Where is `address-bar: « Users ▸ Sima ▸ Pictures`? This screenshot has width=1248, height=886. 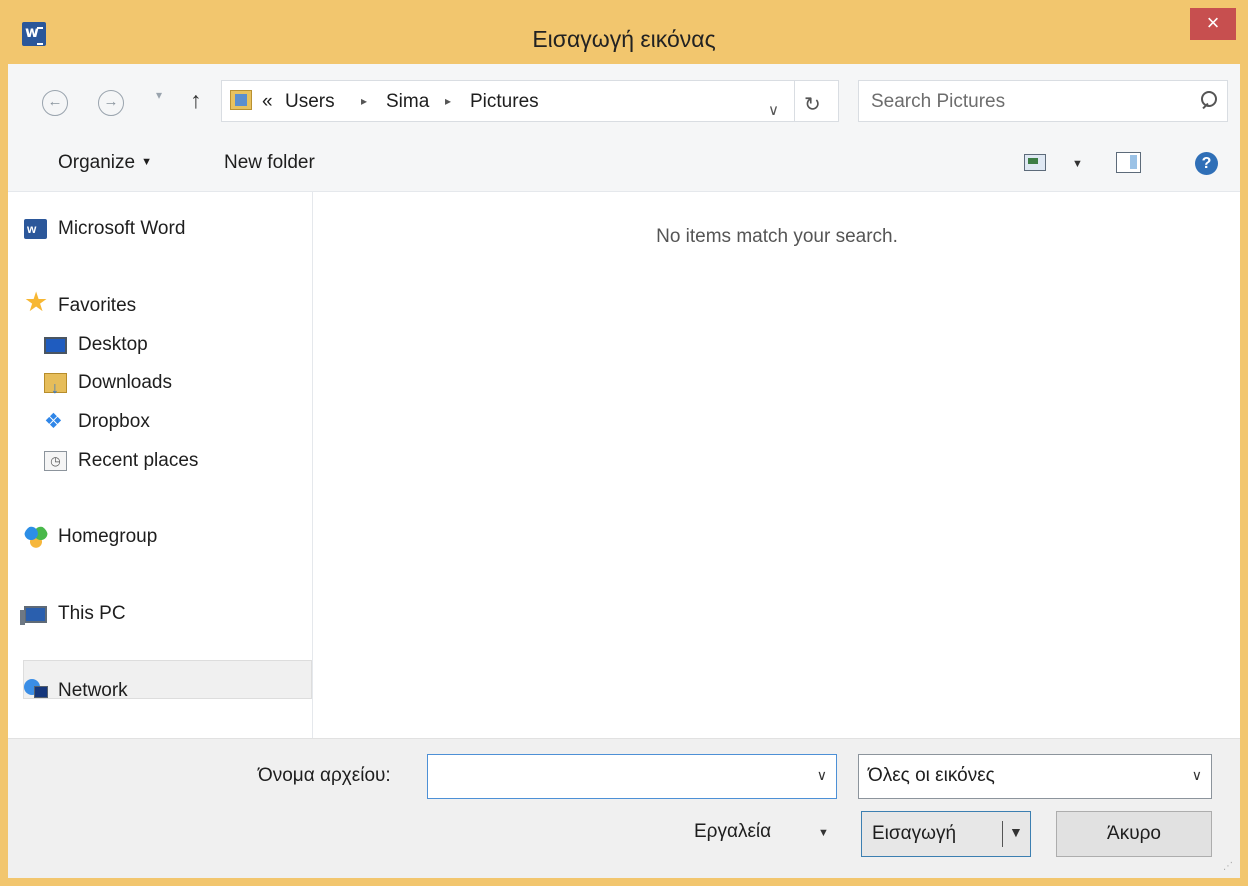 address-bar: « Users ▸ Sima ▸ Pictures is located at coordinates (530, 101).